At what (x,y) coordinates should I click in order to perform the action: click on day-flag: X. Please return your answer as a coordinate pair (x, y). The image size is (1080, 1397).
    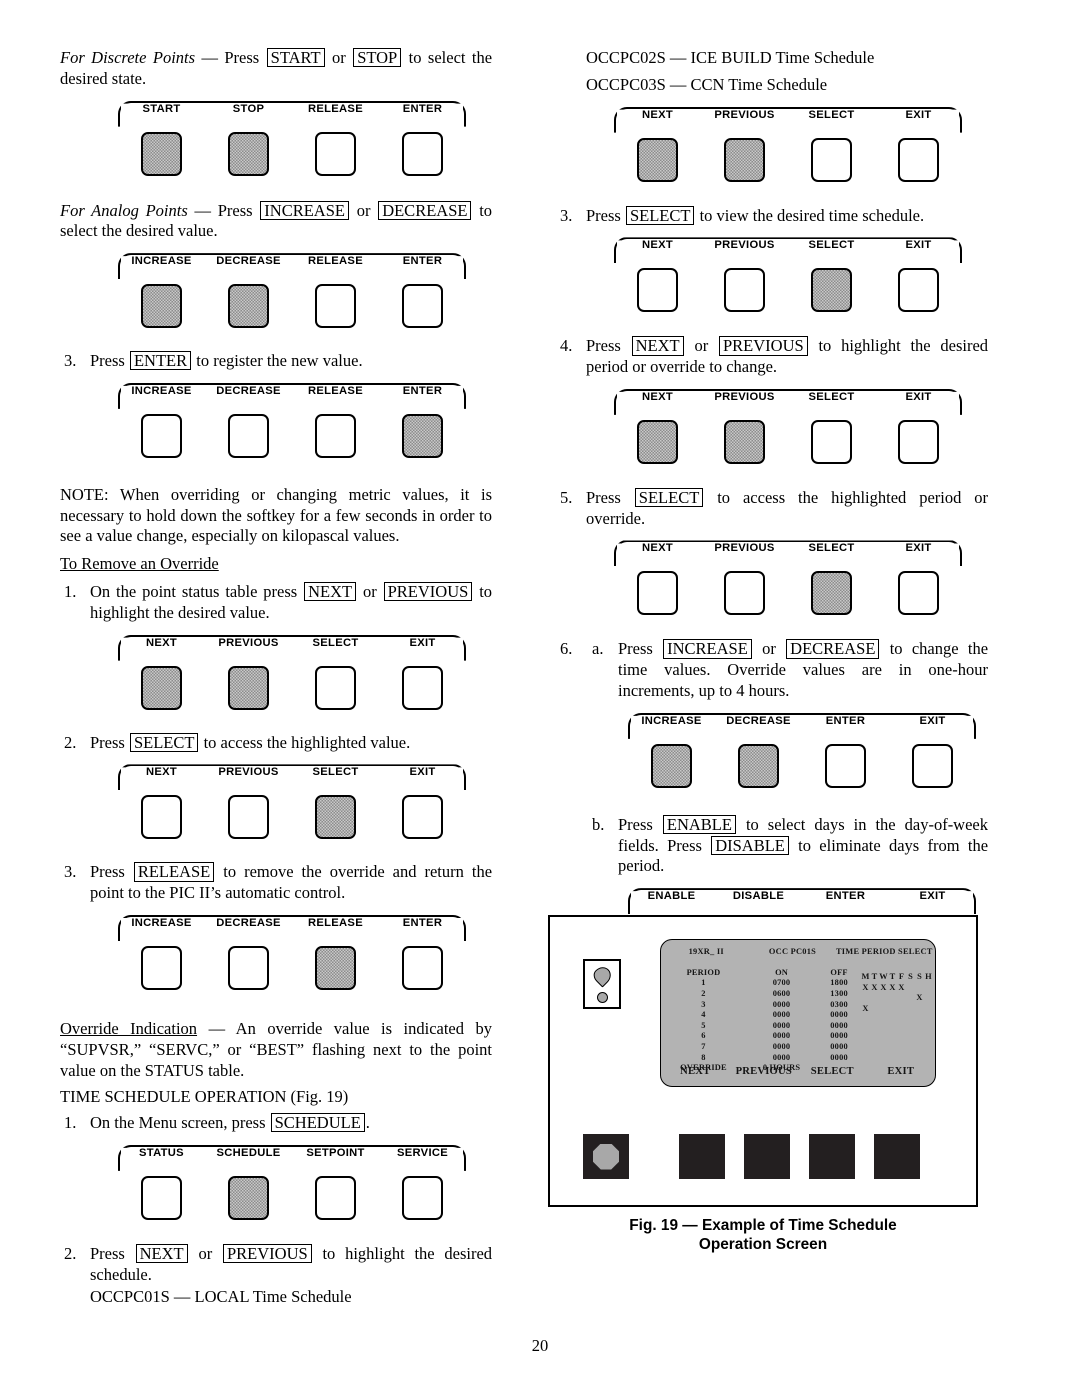
    Looking at the image, I should click on (919, 998).